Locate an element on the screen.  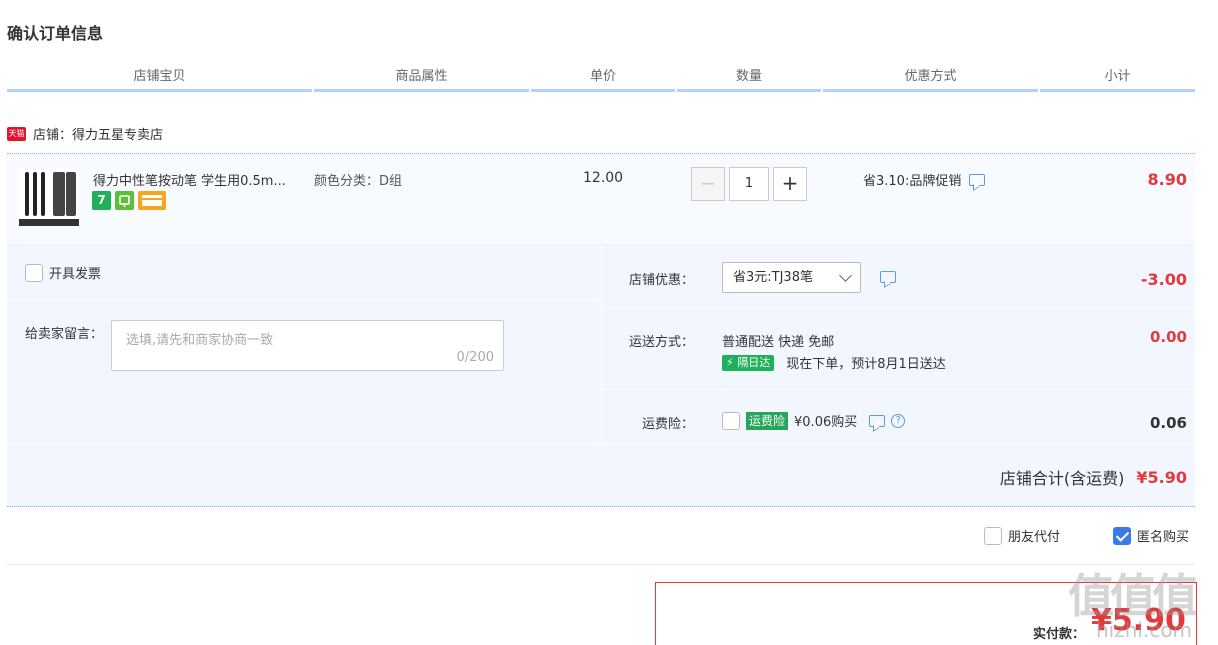
shop-row: 天猫 店铺：得力五星专卖店 is located at coordinates (85, 133).